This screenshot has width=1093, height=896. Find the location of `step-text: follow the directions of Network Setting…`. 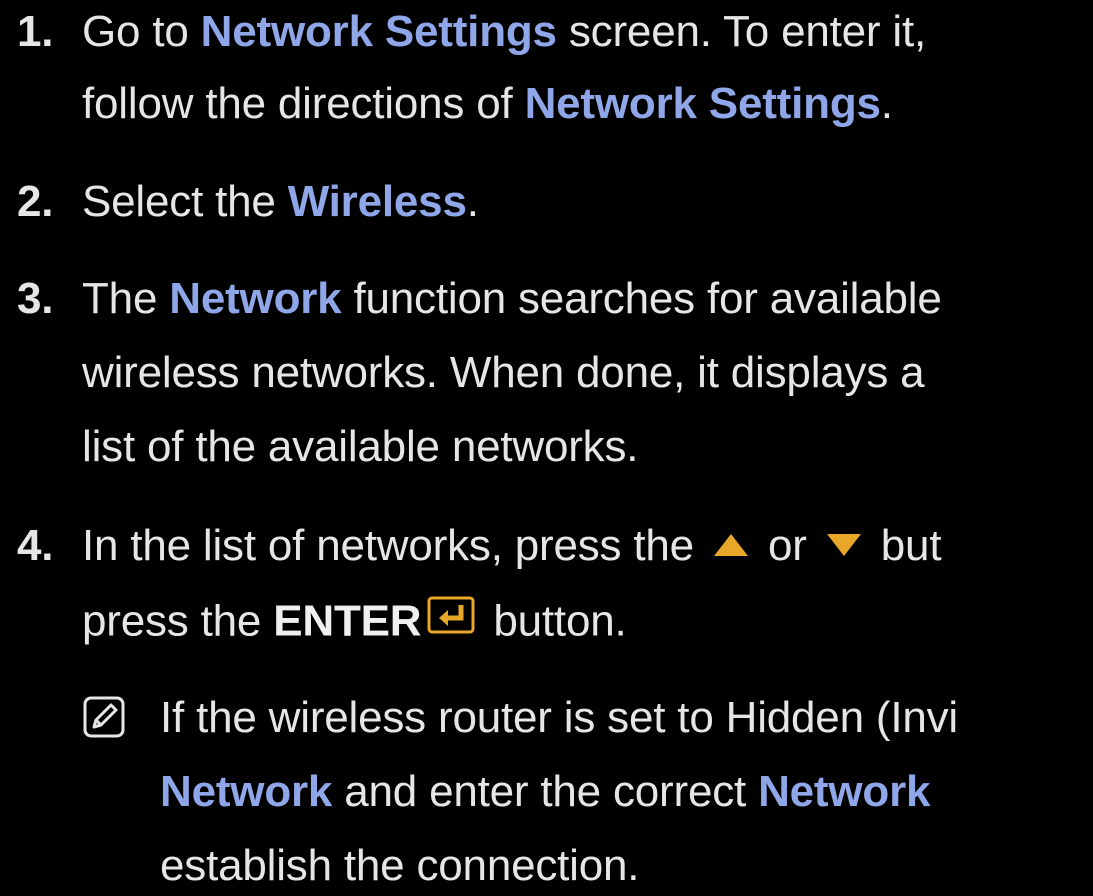

step-text: follow the directions of Network Setting… is located at coordinates (487, 104).